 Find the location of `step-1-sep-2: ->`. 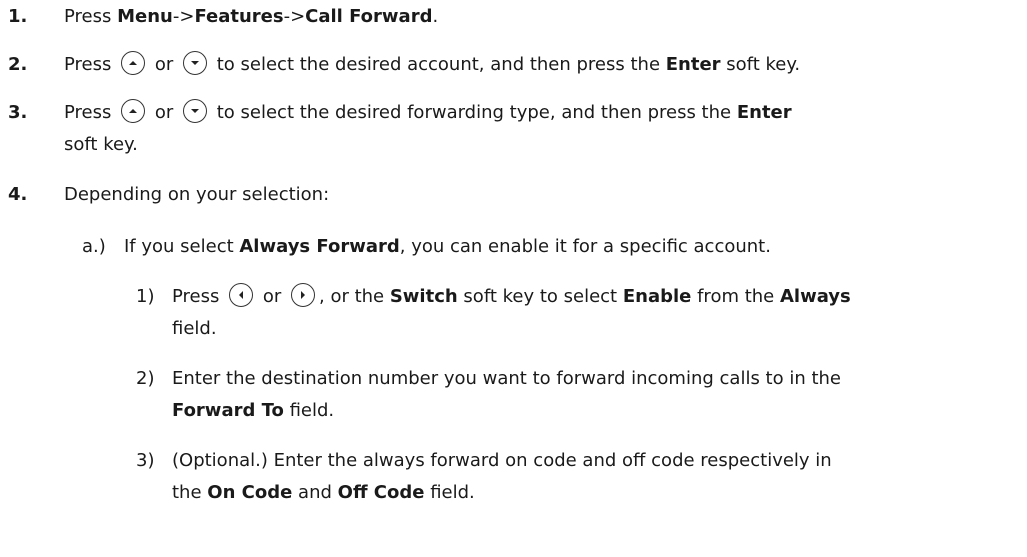

step-1-sep-2: -> is located at coordinates (294, 16).